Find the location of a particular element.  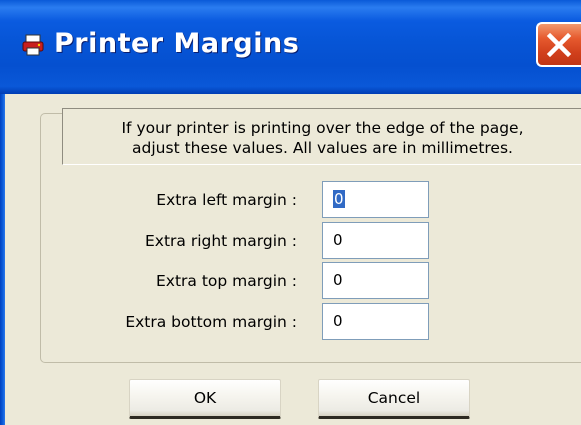

window-title: Printer Margins is located at coordinates (177, 43).